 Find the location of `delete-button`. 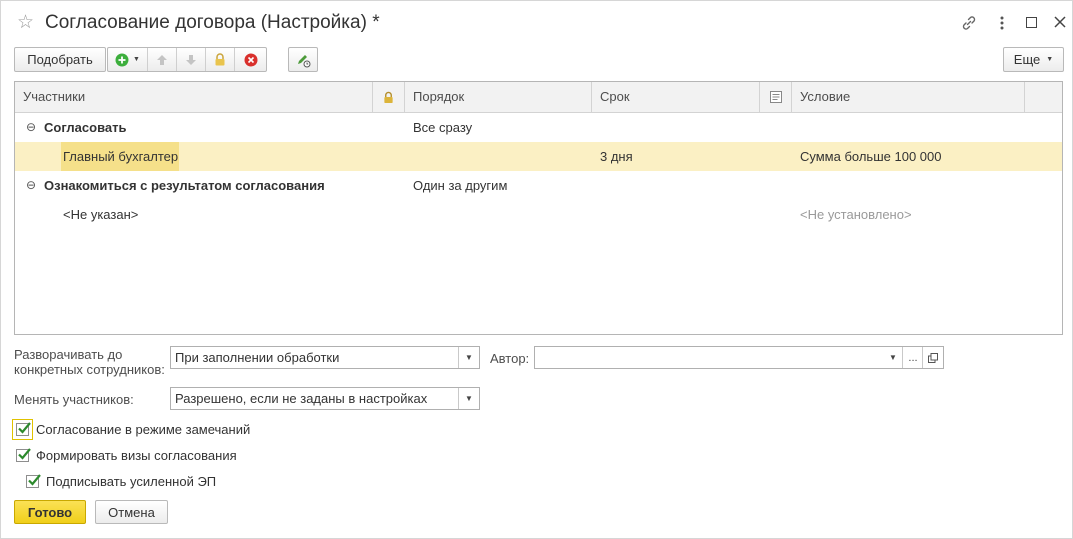

delete-button is located at coordinates (250, 59).